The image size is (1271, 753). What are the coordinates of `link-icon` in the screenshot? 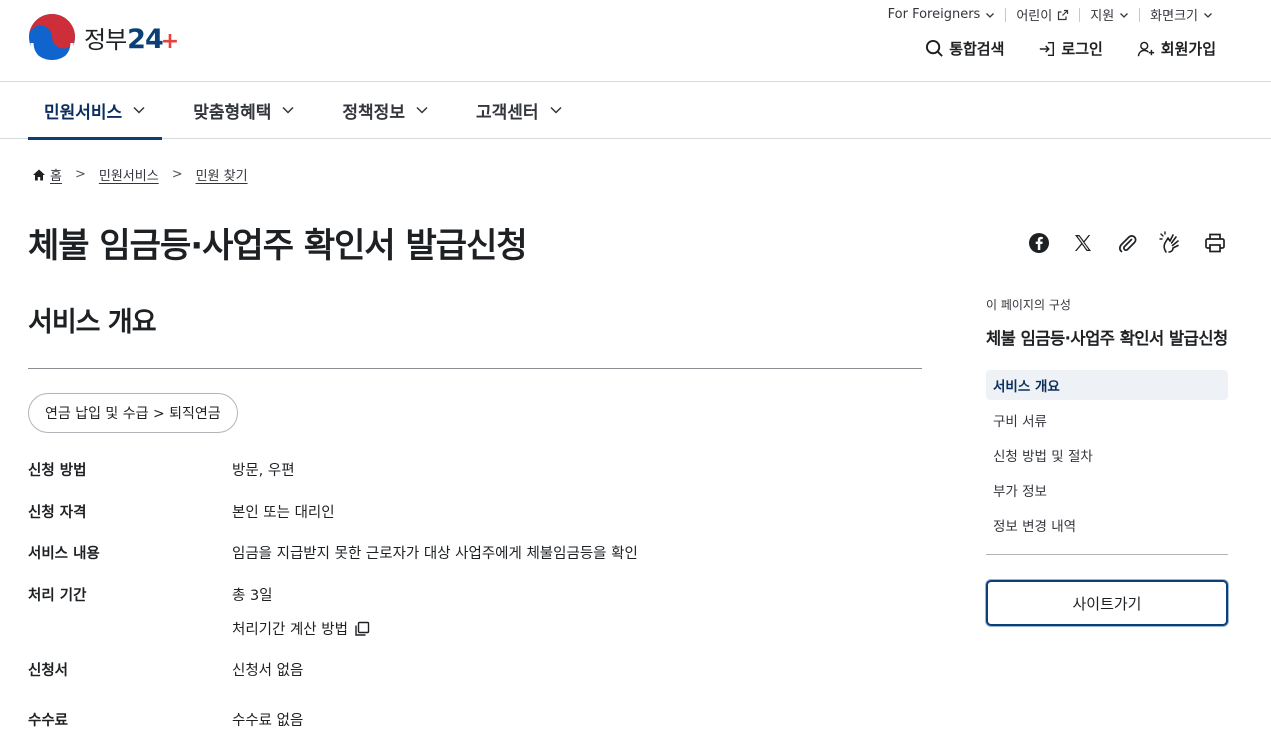 It's located at (1127, 243).